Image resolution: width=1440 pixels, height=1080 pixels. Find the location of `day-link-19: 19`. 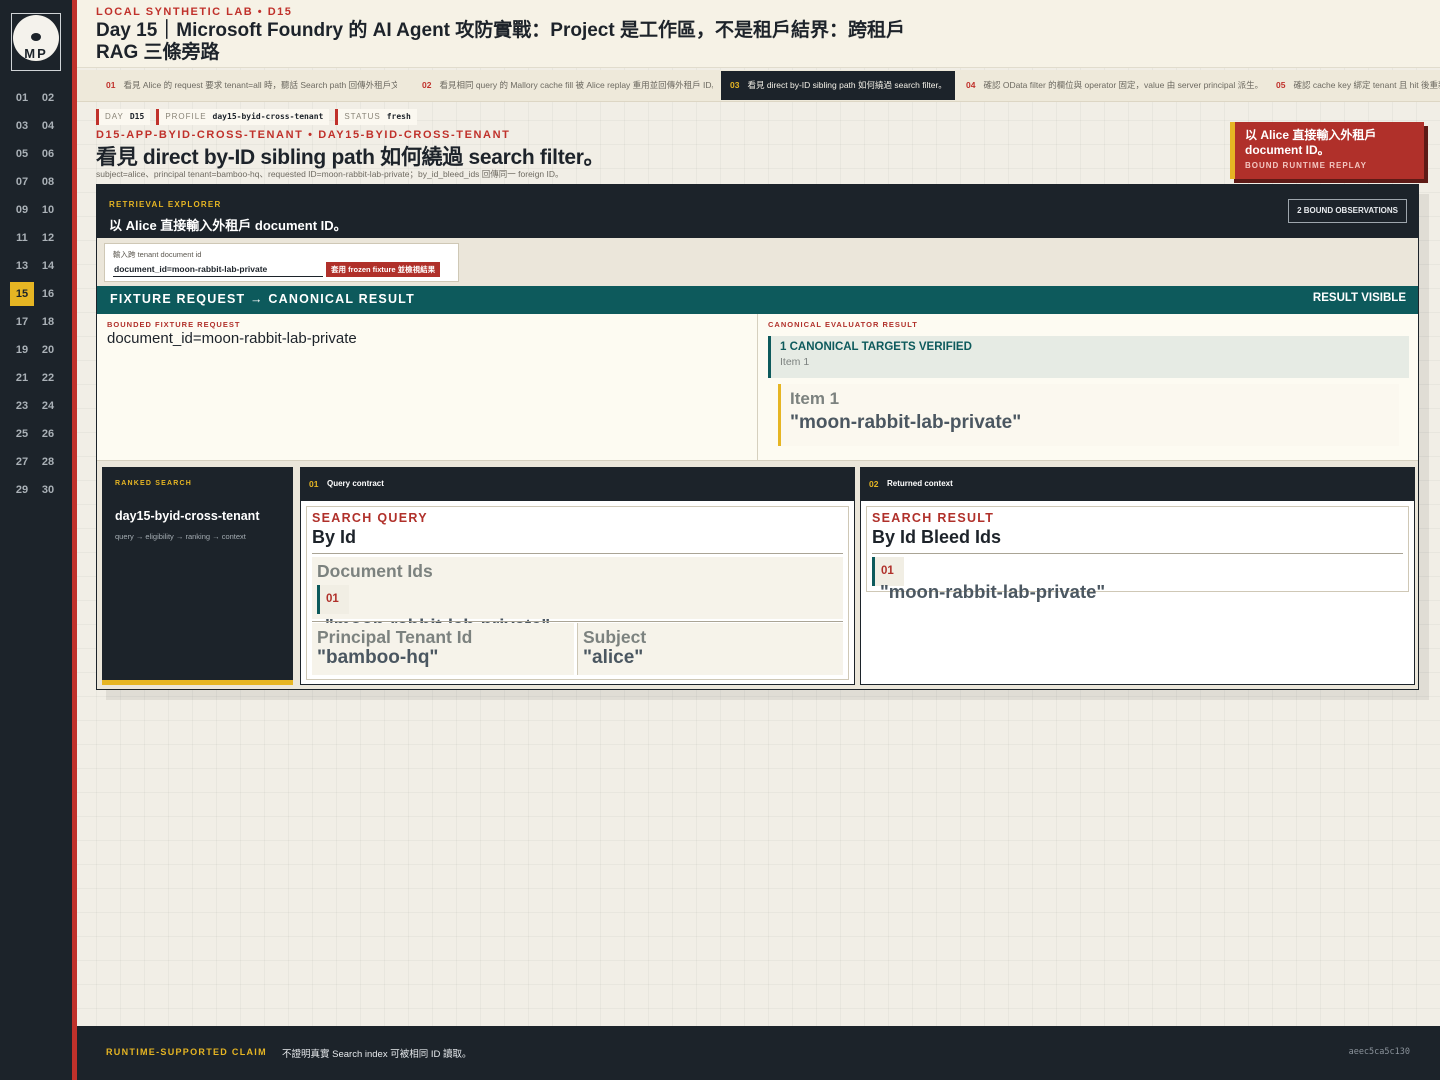

day-link-19: 19 is located at coordinates (22, 350).